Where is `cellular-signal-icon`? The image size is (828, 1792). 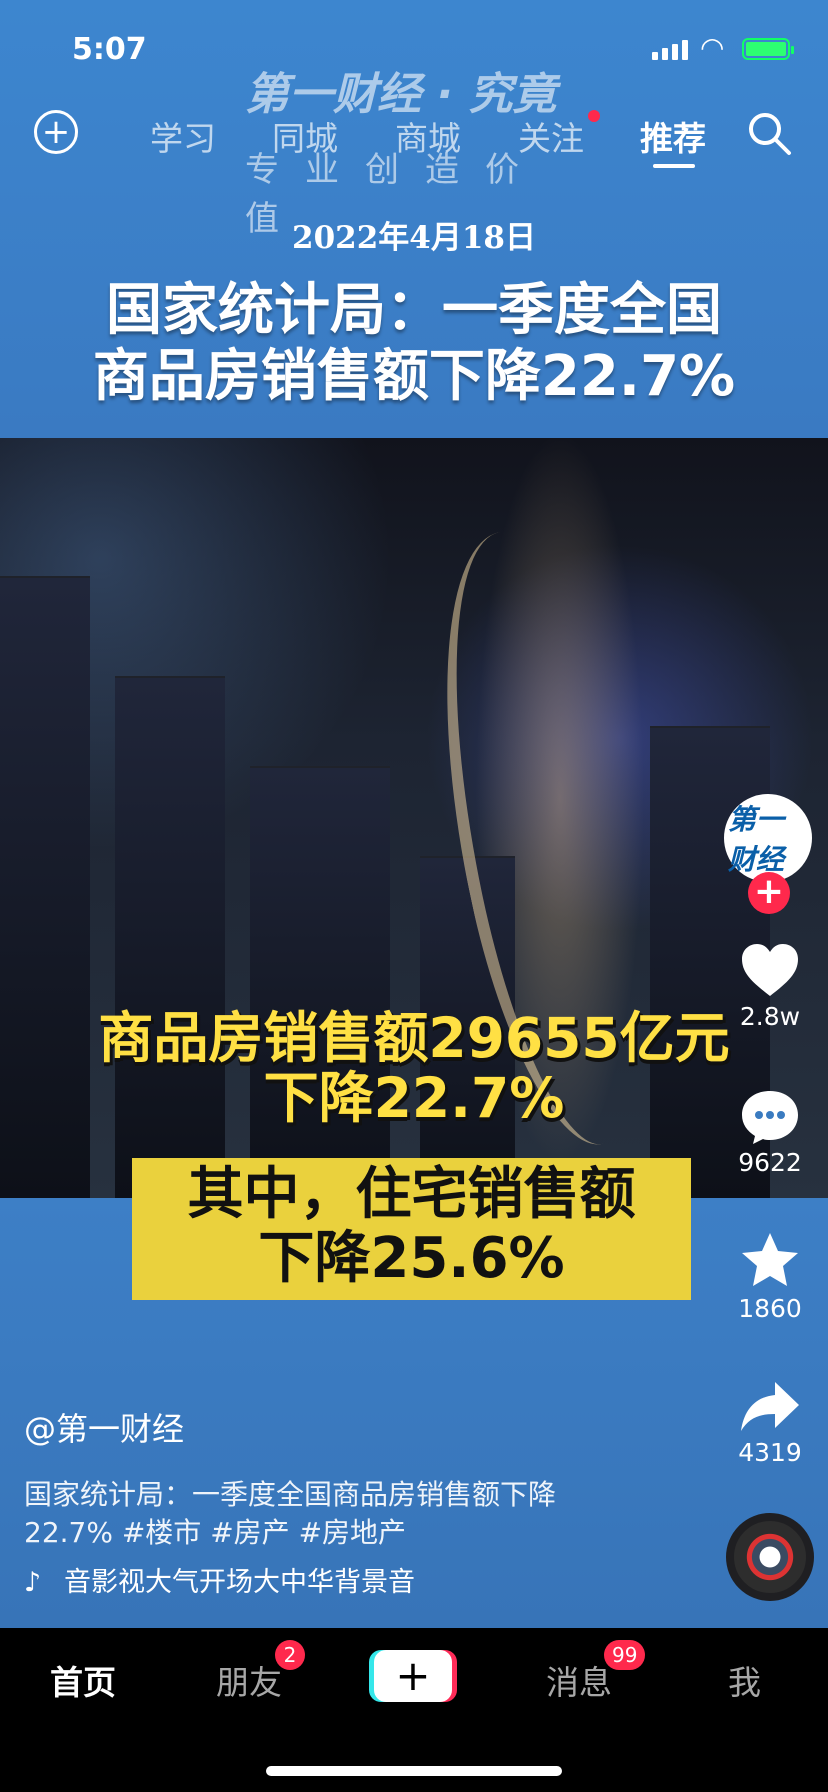
cellular-signal-icon is located at coordinates (670, 50).